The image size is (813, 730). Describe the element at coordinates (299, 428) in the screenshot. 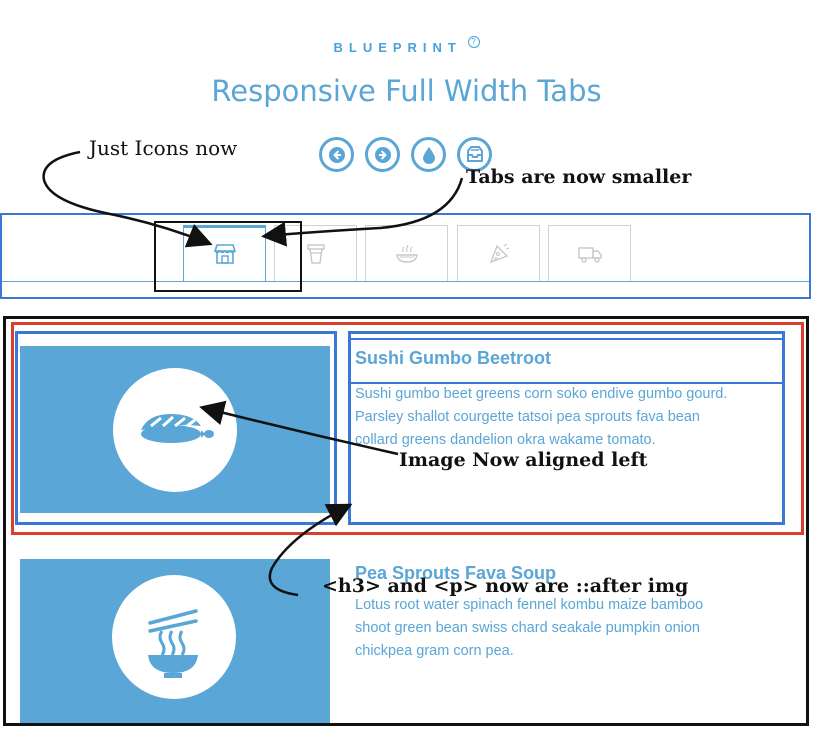

I see `arrow-image-aligned` at that location.